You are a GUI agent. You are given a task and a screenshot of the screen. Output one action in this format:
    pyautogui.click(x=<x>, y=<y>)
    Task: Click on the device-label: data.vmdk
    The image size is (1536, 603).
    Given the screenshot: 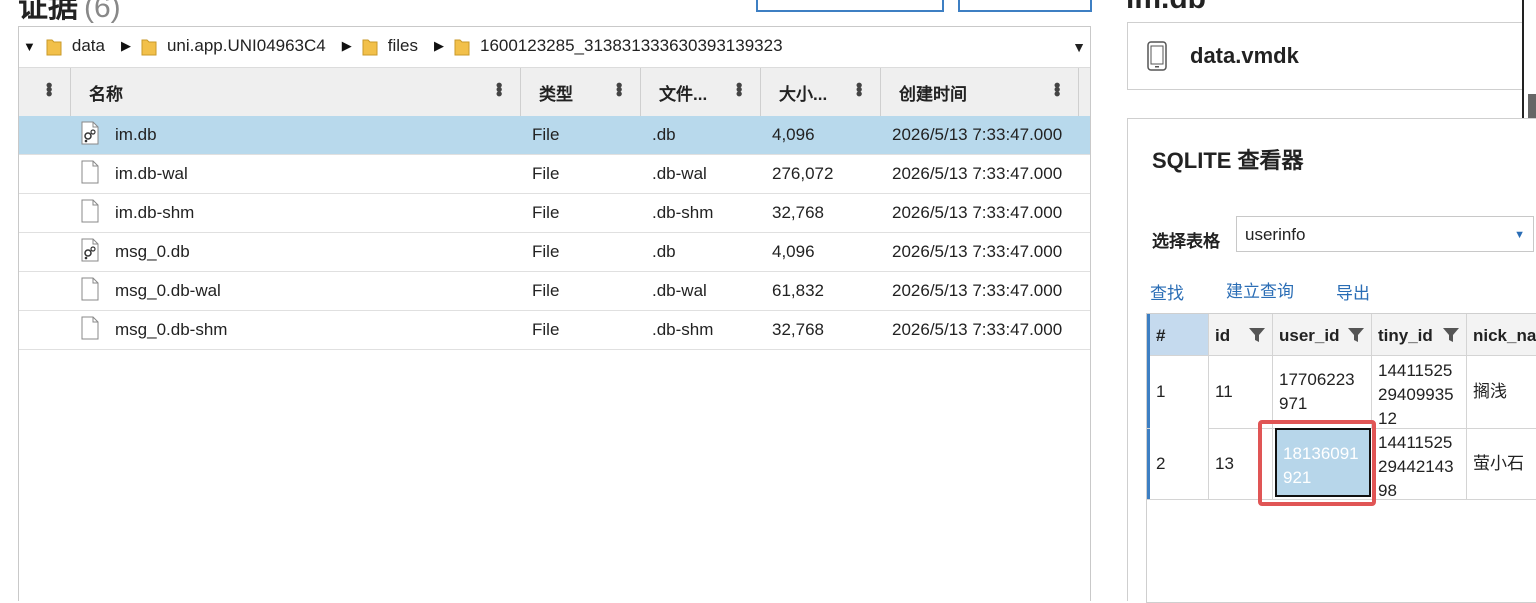 What is the action you would take?
    pyautogui.click(x=1244, y=55)
    